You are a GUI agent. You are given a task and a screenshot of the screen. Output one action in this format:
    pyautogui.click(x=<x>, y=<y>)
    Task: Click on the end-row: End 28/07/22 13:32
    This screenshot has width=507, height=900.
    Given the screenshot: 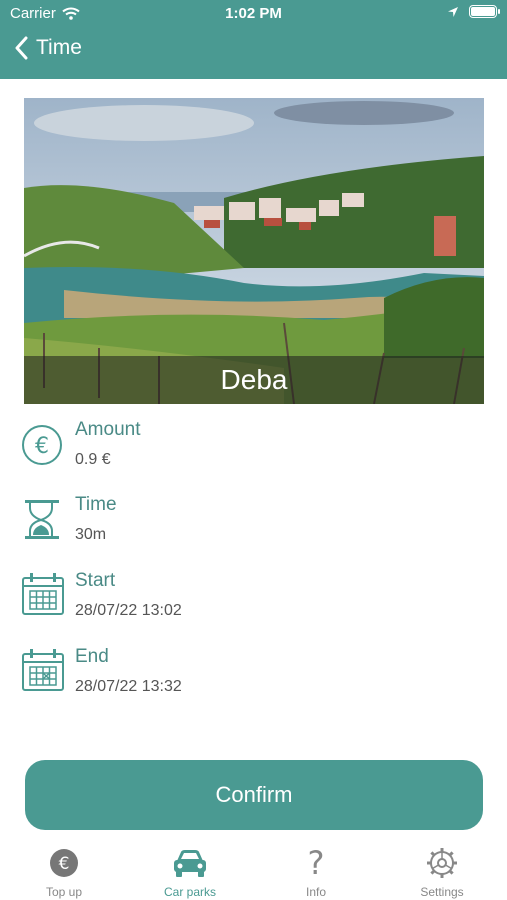 What is the action you would take?
    pyautogui.click(x=252, y=678)
    